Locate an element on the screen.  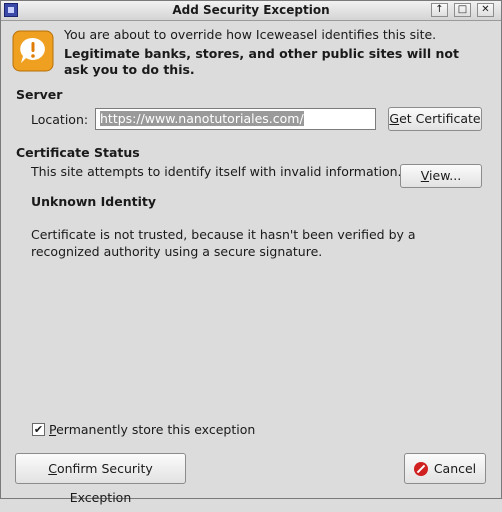
permanent-store-checkbox: ✔ is located at coordinates (38, 429).